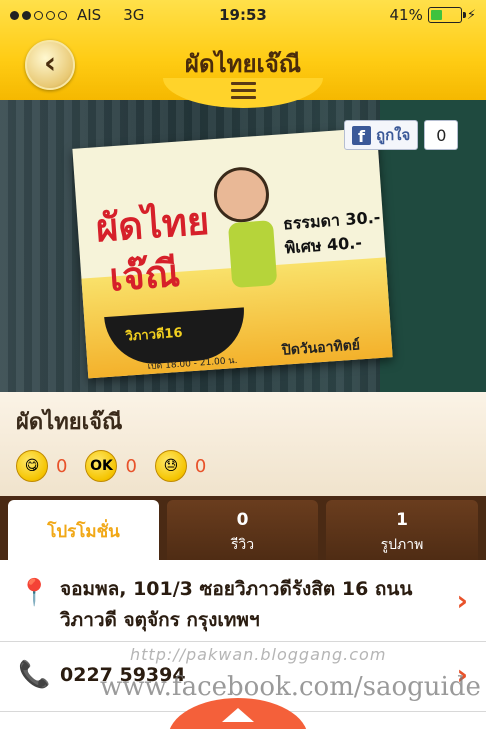  I want to click on battery-percent: 41%, so click(406, 15).